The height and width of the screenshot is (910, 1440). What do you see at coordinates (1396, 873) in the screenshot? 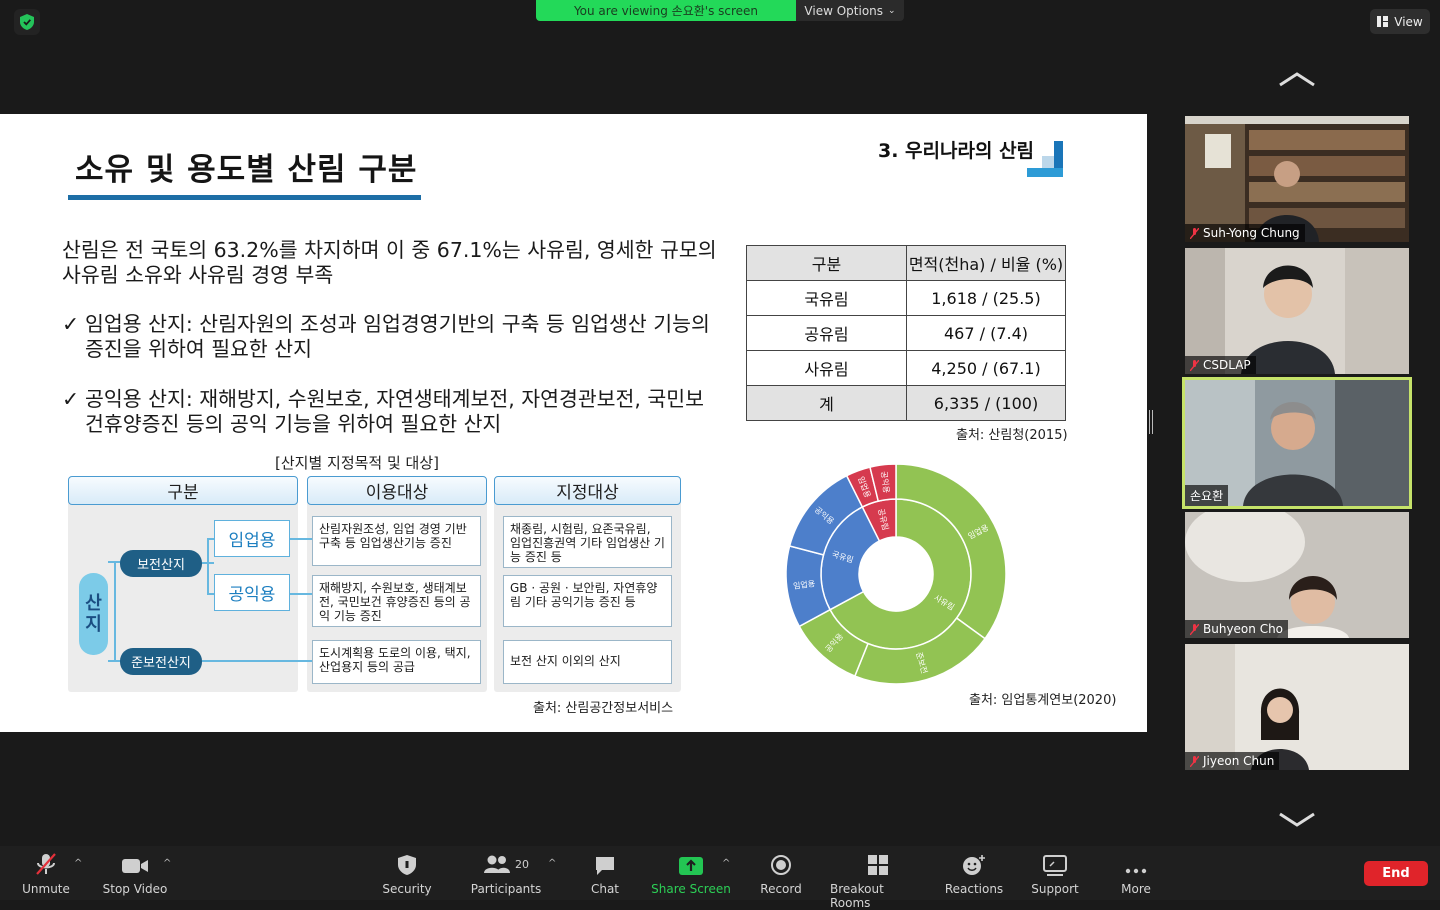
I see `end-meeting-button: End` at bounding box center [1396, 873].